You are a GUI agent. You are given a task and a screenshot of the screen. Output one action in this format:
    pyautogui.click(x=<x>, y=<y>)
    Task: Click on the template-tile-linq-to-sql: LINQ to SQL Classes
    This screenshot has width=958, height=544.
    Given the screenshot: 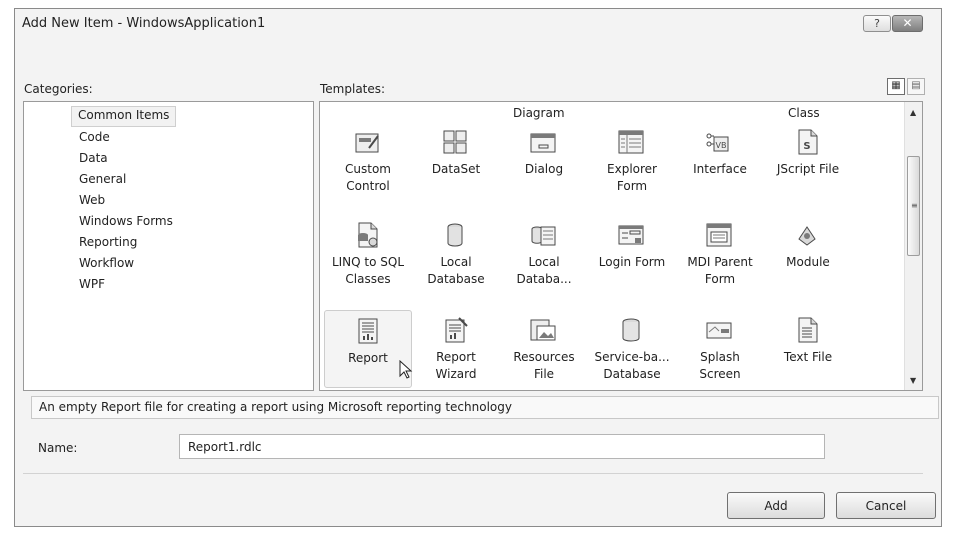 What is the action you would take?
    pyautogui.click(x=368, y=254)
    